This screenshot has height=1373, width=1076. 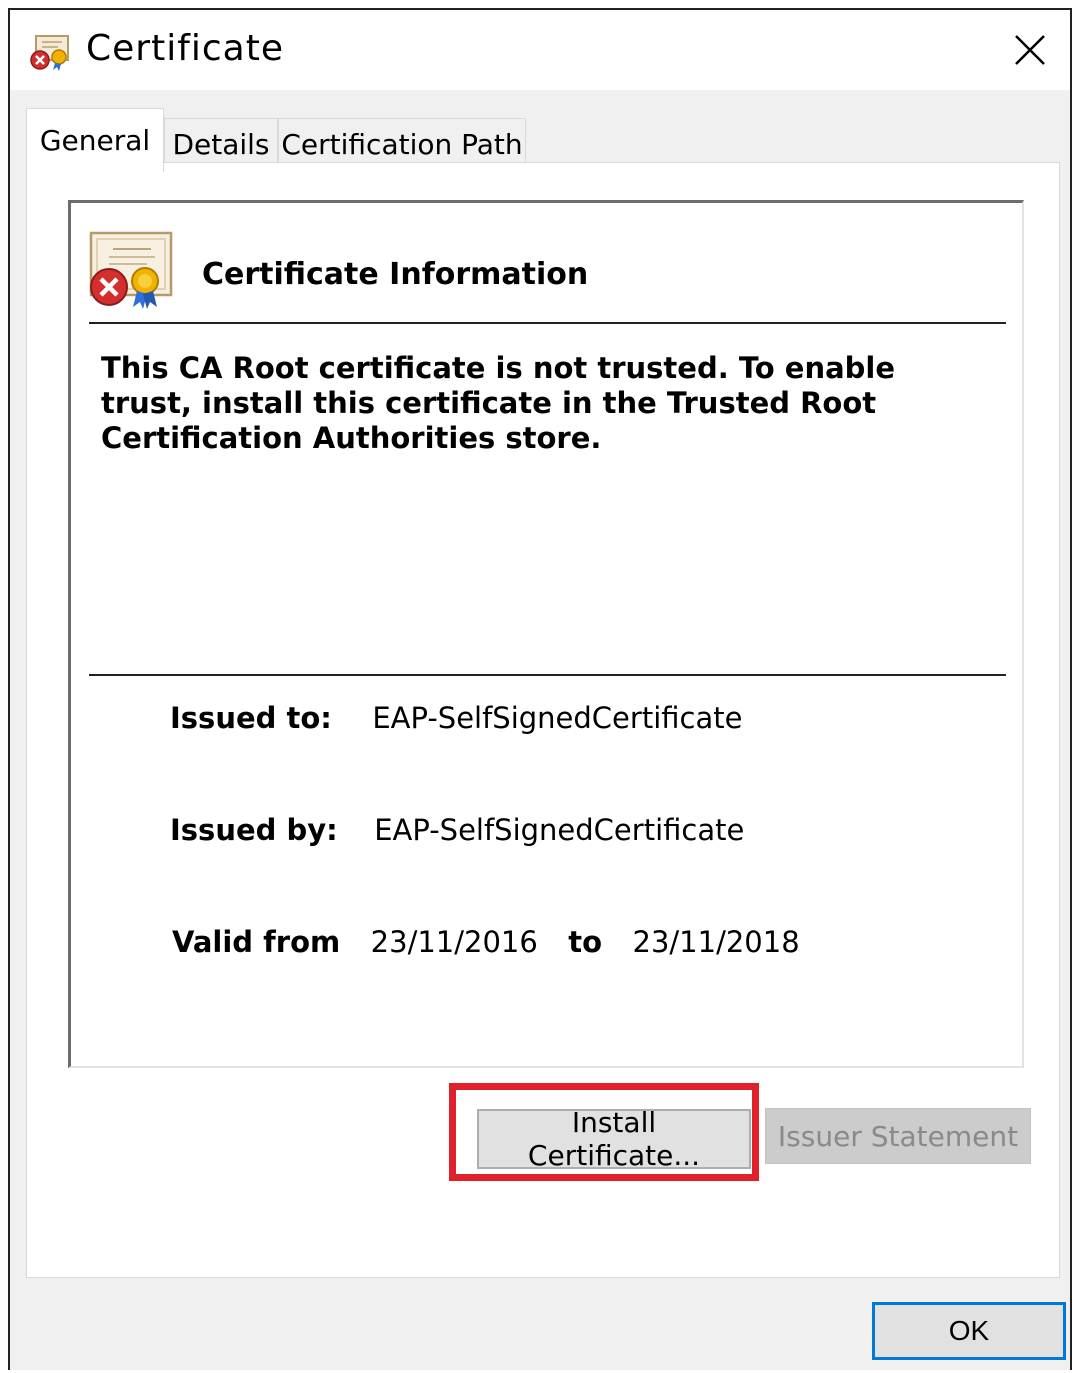 I want to click on validity-row: Valid from 23/11/2016 to 23/11/2018, so click(x=486, y=942).